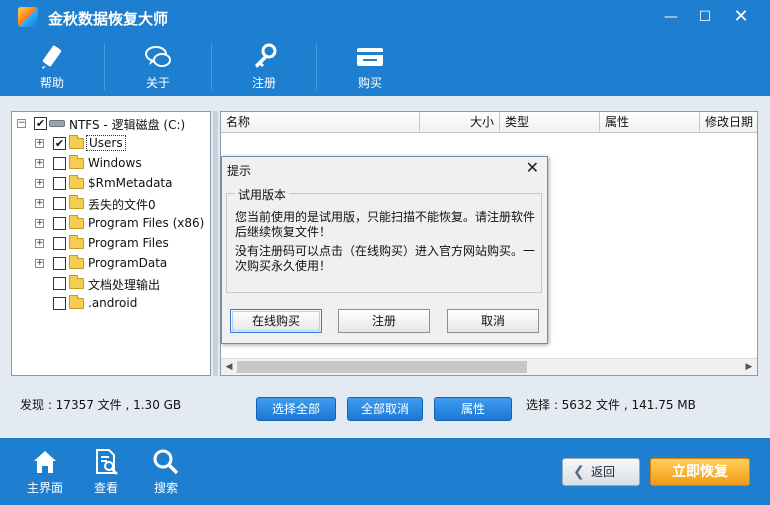 Image resolution: width=770 pixels, height=505 pixels. I want to click on back-label: 返回, so click(603, 472).